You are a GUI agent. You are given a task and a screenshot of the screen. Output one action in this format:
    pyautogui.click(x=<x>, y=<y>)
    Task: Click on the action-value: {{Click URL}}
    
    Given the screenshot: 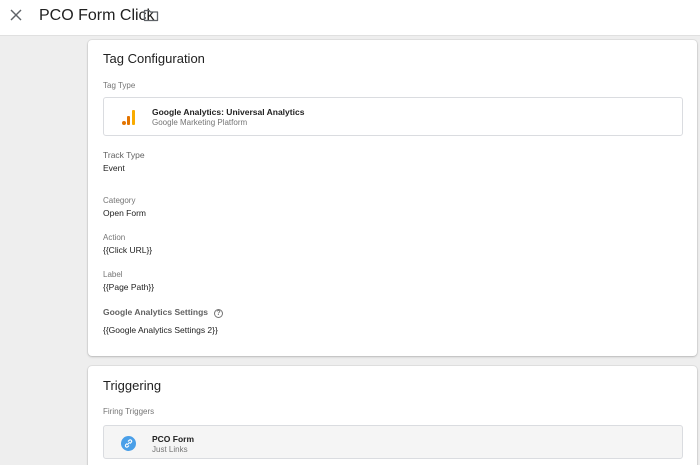 What is the action you would take?
    pyautogui.click(x=128, y=250)
    